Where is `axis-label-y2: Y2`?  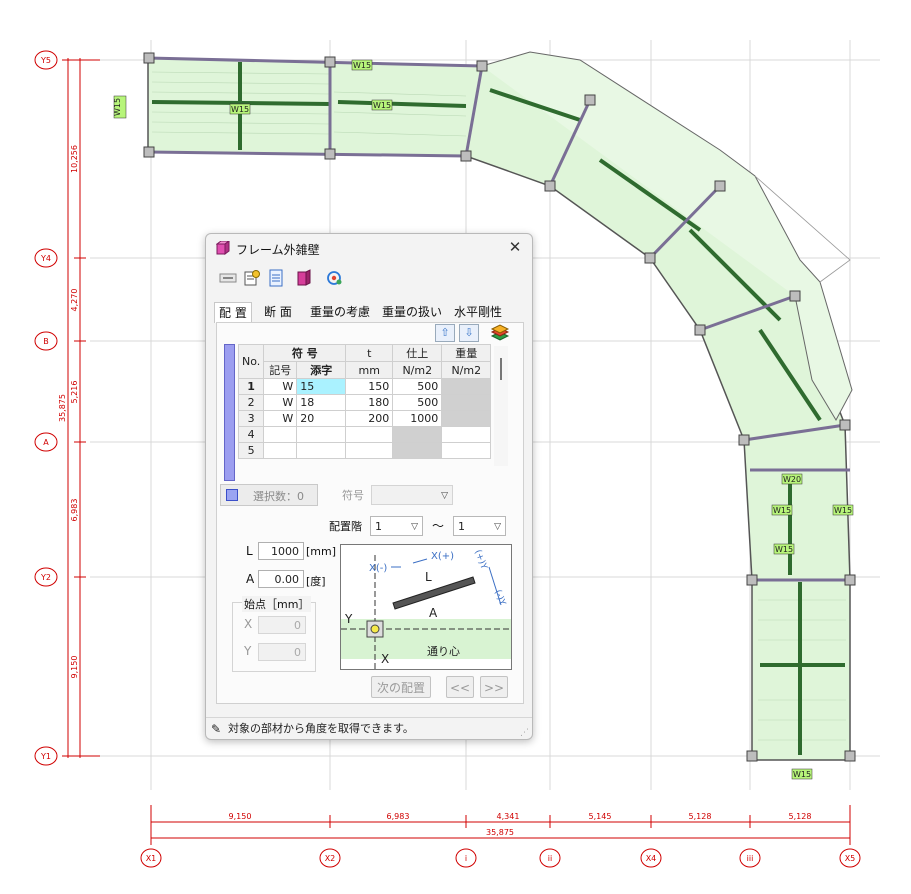 axis-label-y2: Y2 is located at coordinates (45, 577).